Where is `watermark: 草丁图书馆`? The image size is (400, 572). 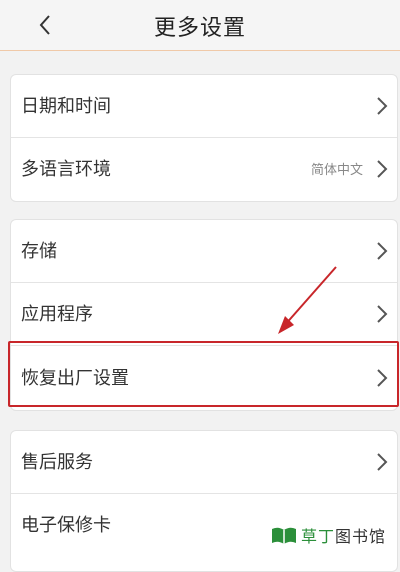 watermark: 草丁图书馆 is located at coordinates (327, 535).